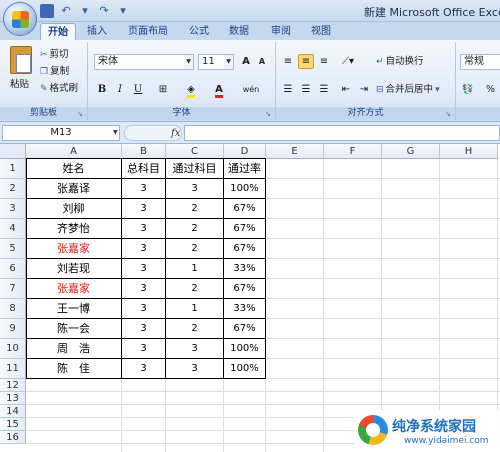 Image resolution: width=500 pixels, height=452 pixels. I want to click on align-right-button: ☰, so click(324, 89).